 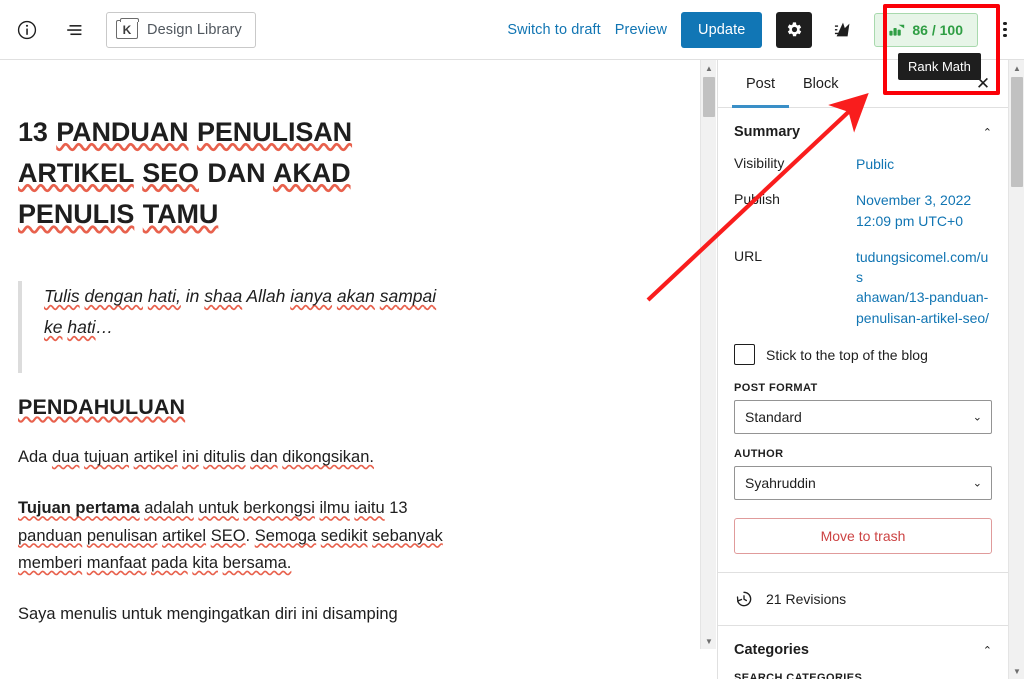 What do you see at coordinates (863, 536) in the screenshot?
I see `move-to-trash-button: Move to trash` at bounding box center [863, 536].